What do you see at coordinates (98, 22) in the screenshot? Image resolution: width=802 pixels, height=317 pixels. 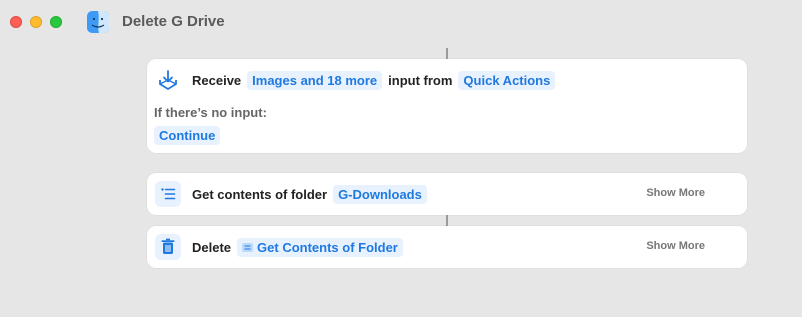 I see `finder-icon` at bounding box center [98, 22].